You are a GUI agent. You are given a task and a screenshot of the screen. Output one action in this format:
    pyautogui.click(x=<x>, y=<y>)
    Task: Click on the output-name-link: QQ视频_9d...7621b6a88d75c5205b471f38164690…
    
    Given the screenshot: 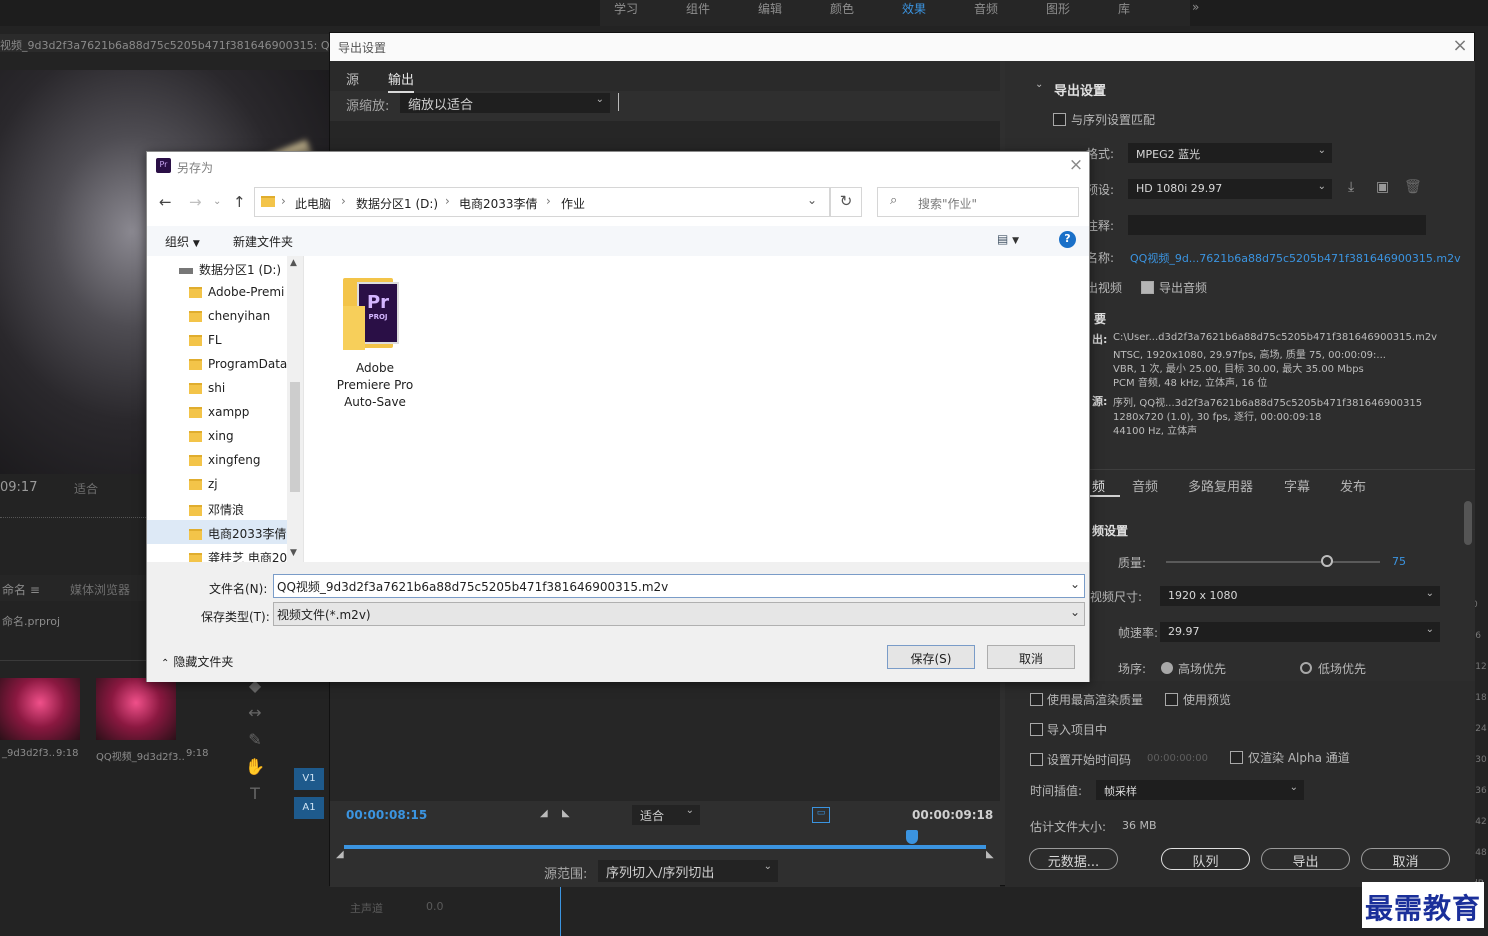 What is the action you would take?
    pyautogui.click(x=1295, y=258)
    